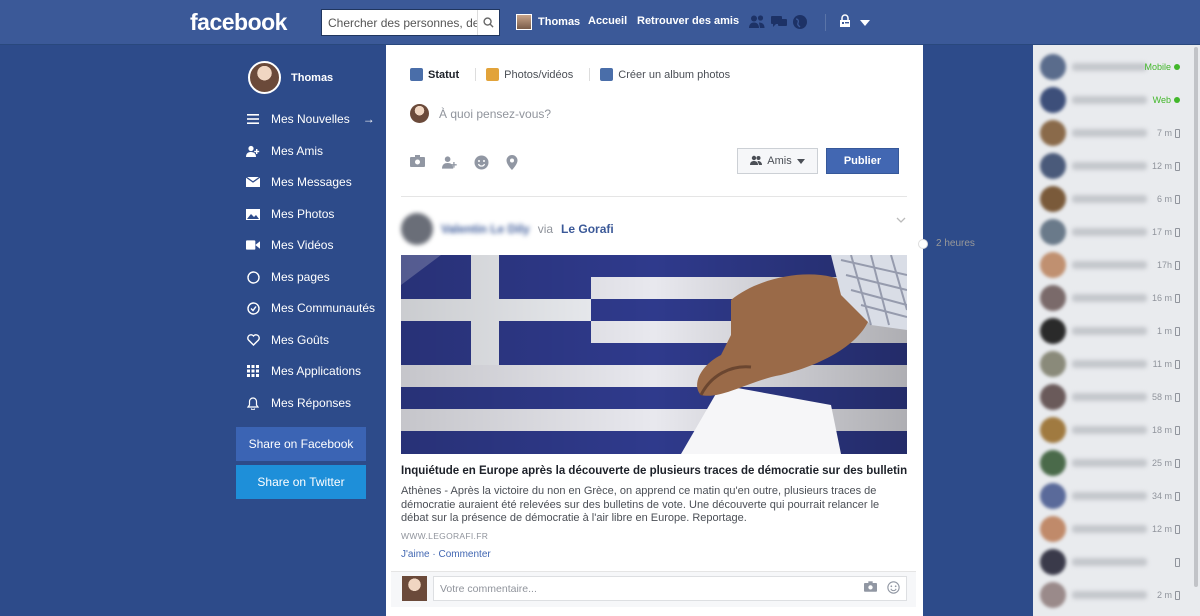  I want to click on topbar-profile-link: Thomas, so click(548, 22).